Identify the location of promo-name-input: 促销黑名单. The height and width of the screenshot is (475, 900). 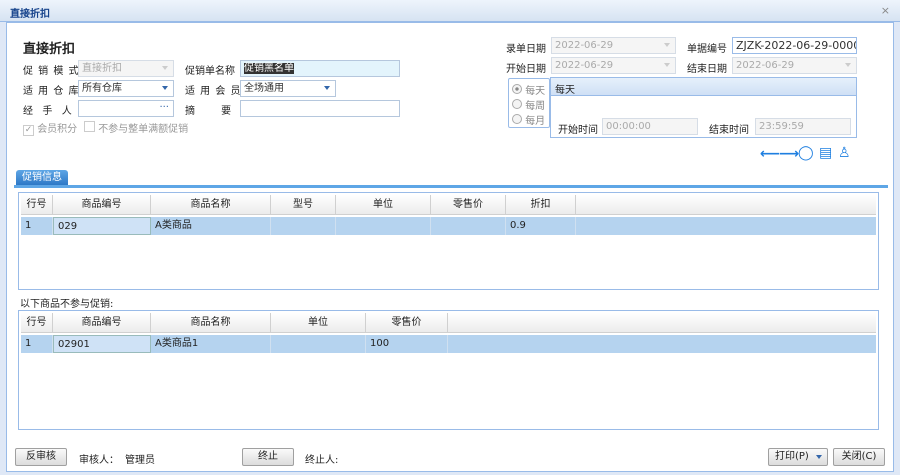
(320, 68).